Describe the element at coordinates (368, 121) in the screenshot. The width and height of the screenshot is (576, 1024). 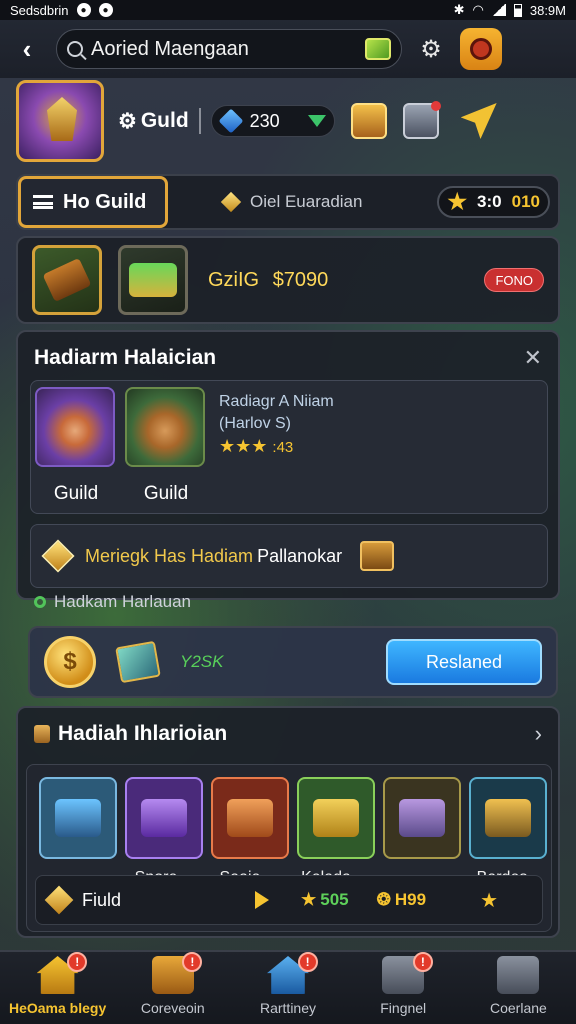
I see `treasure-chest-icon` at that location.